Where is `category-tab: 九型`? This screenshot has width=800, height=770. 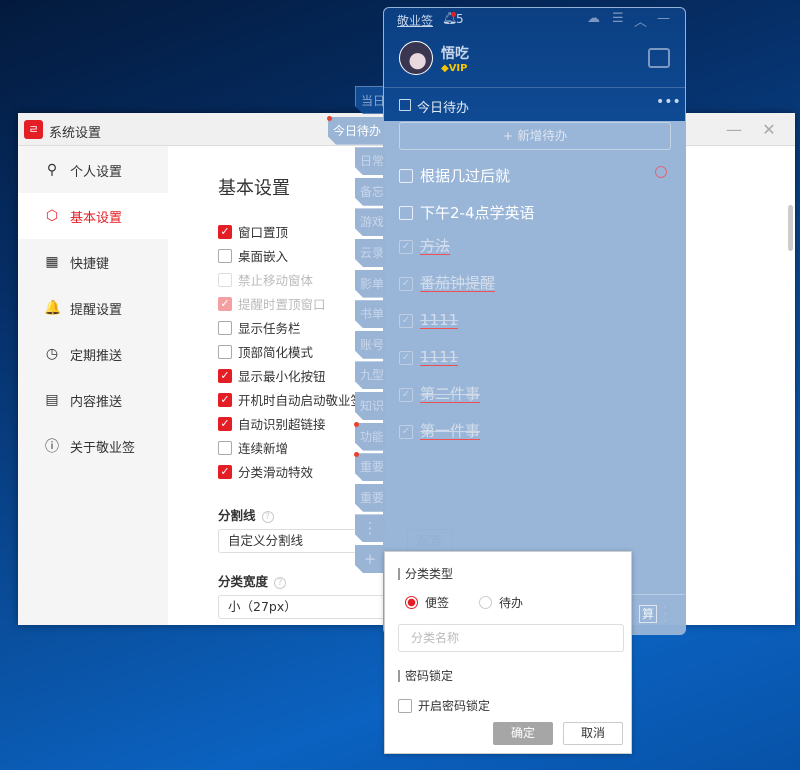 category-tab: 九型 is located at coordinates (370, 375).